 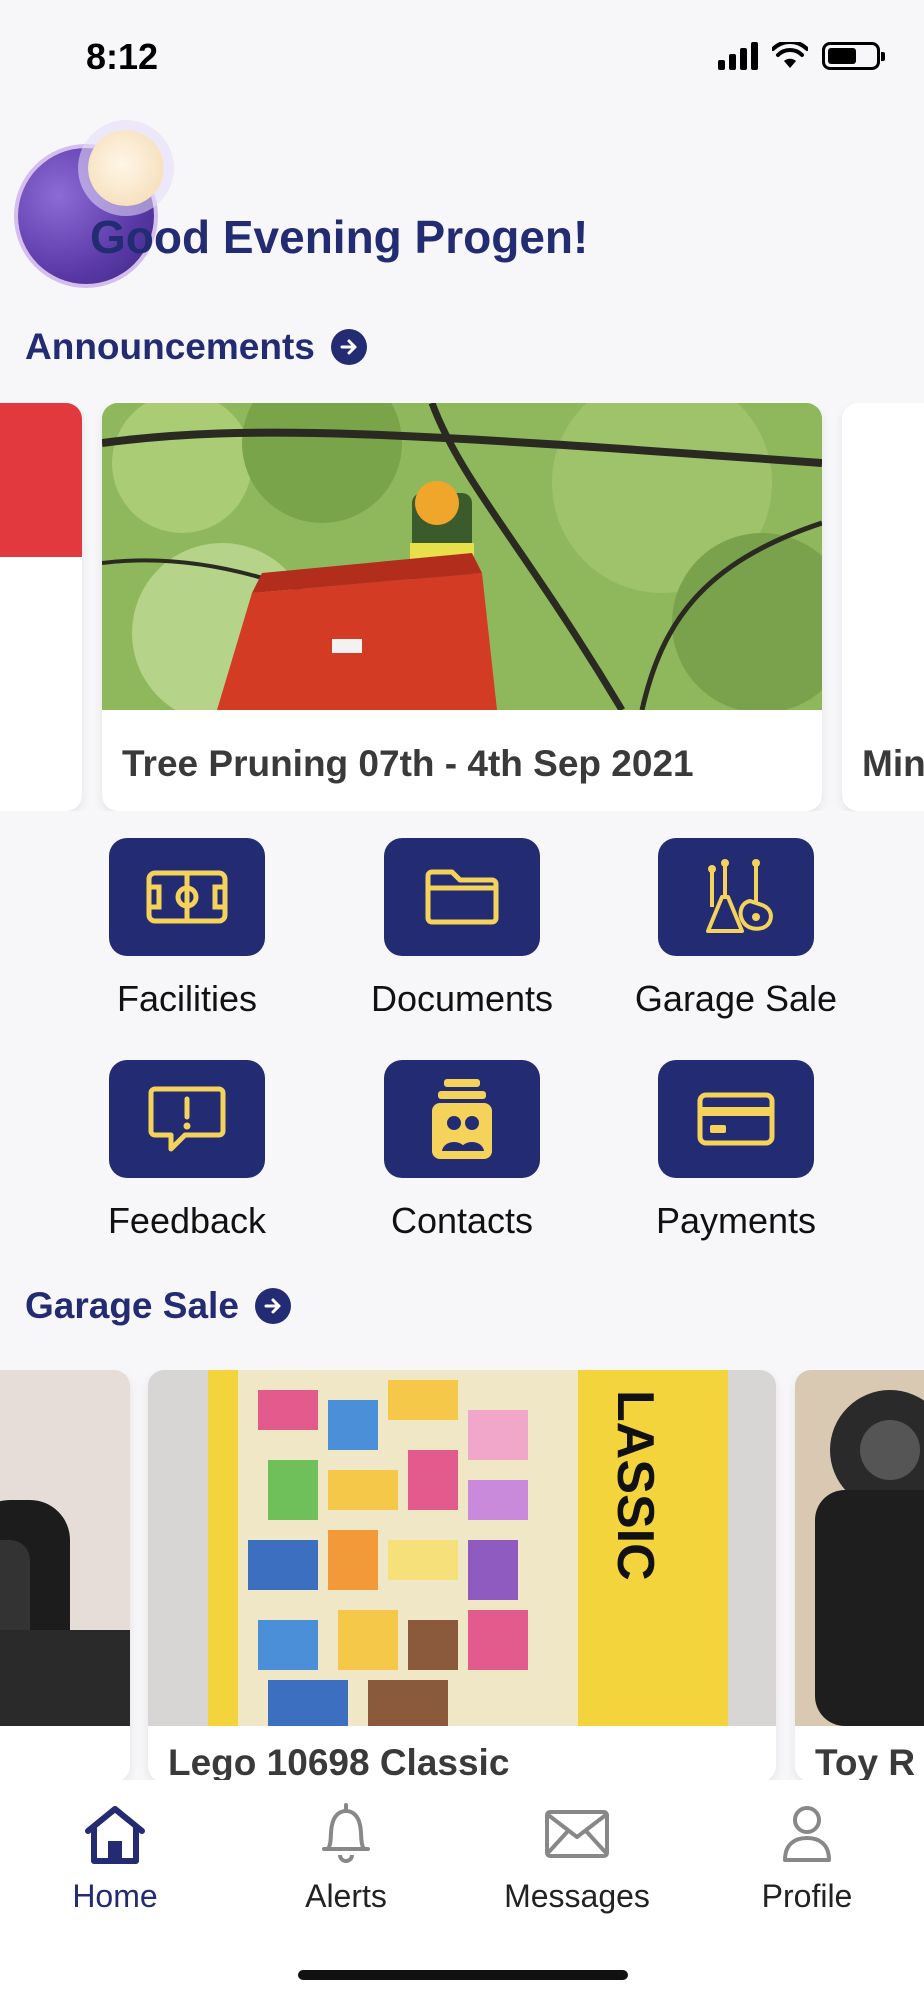 I want to click on soccer-field-icon, so click(x=187, y=897).